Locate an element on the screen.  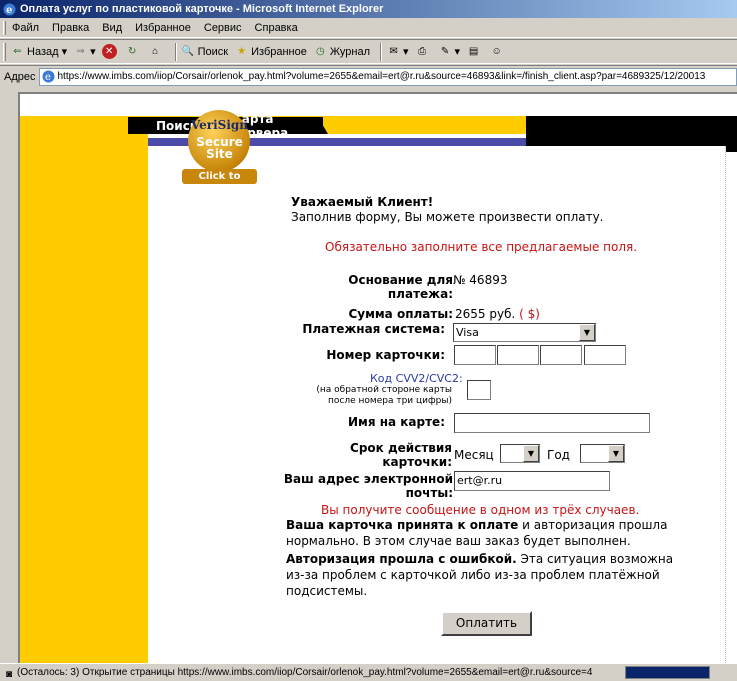
card-label: Номер карточки: is located at coordinates (385, 355).